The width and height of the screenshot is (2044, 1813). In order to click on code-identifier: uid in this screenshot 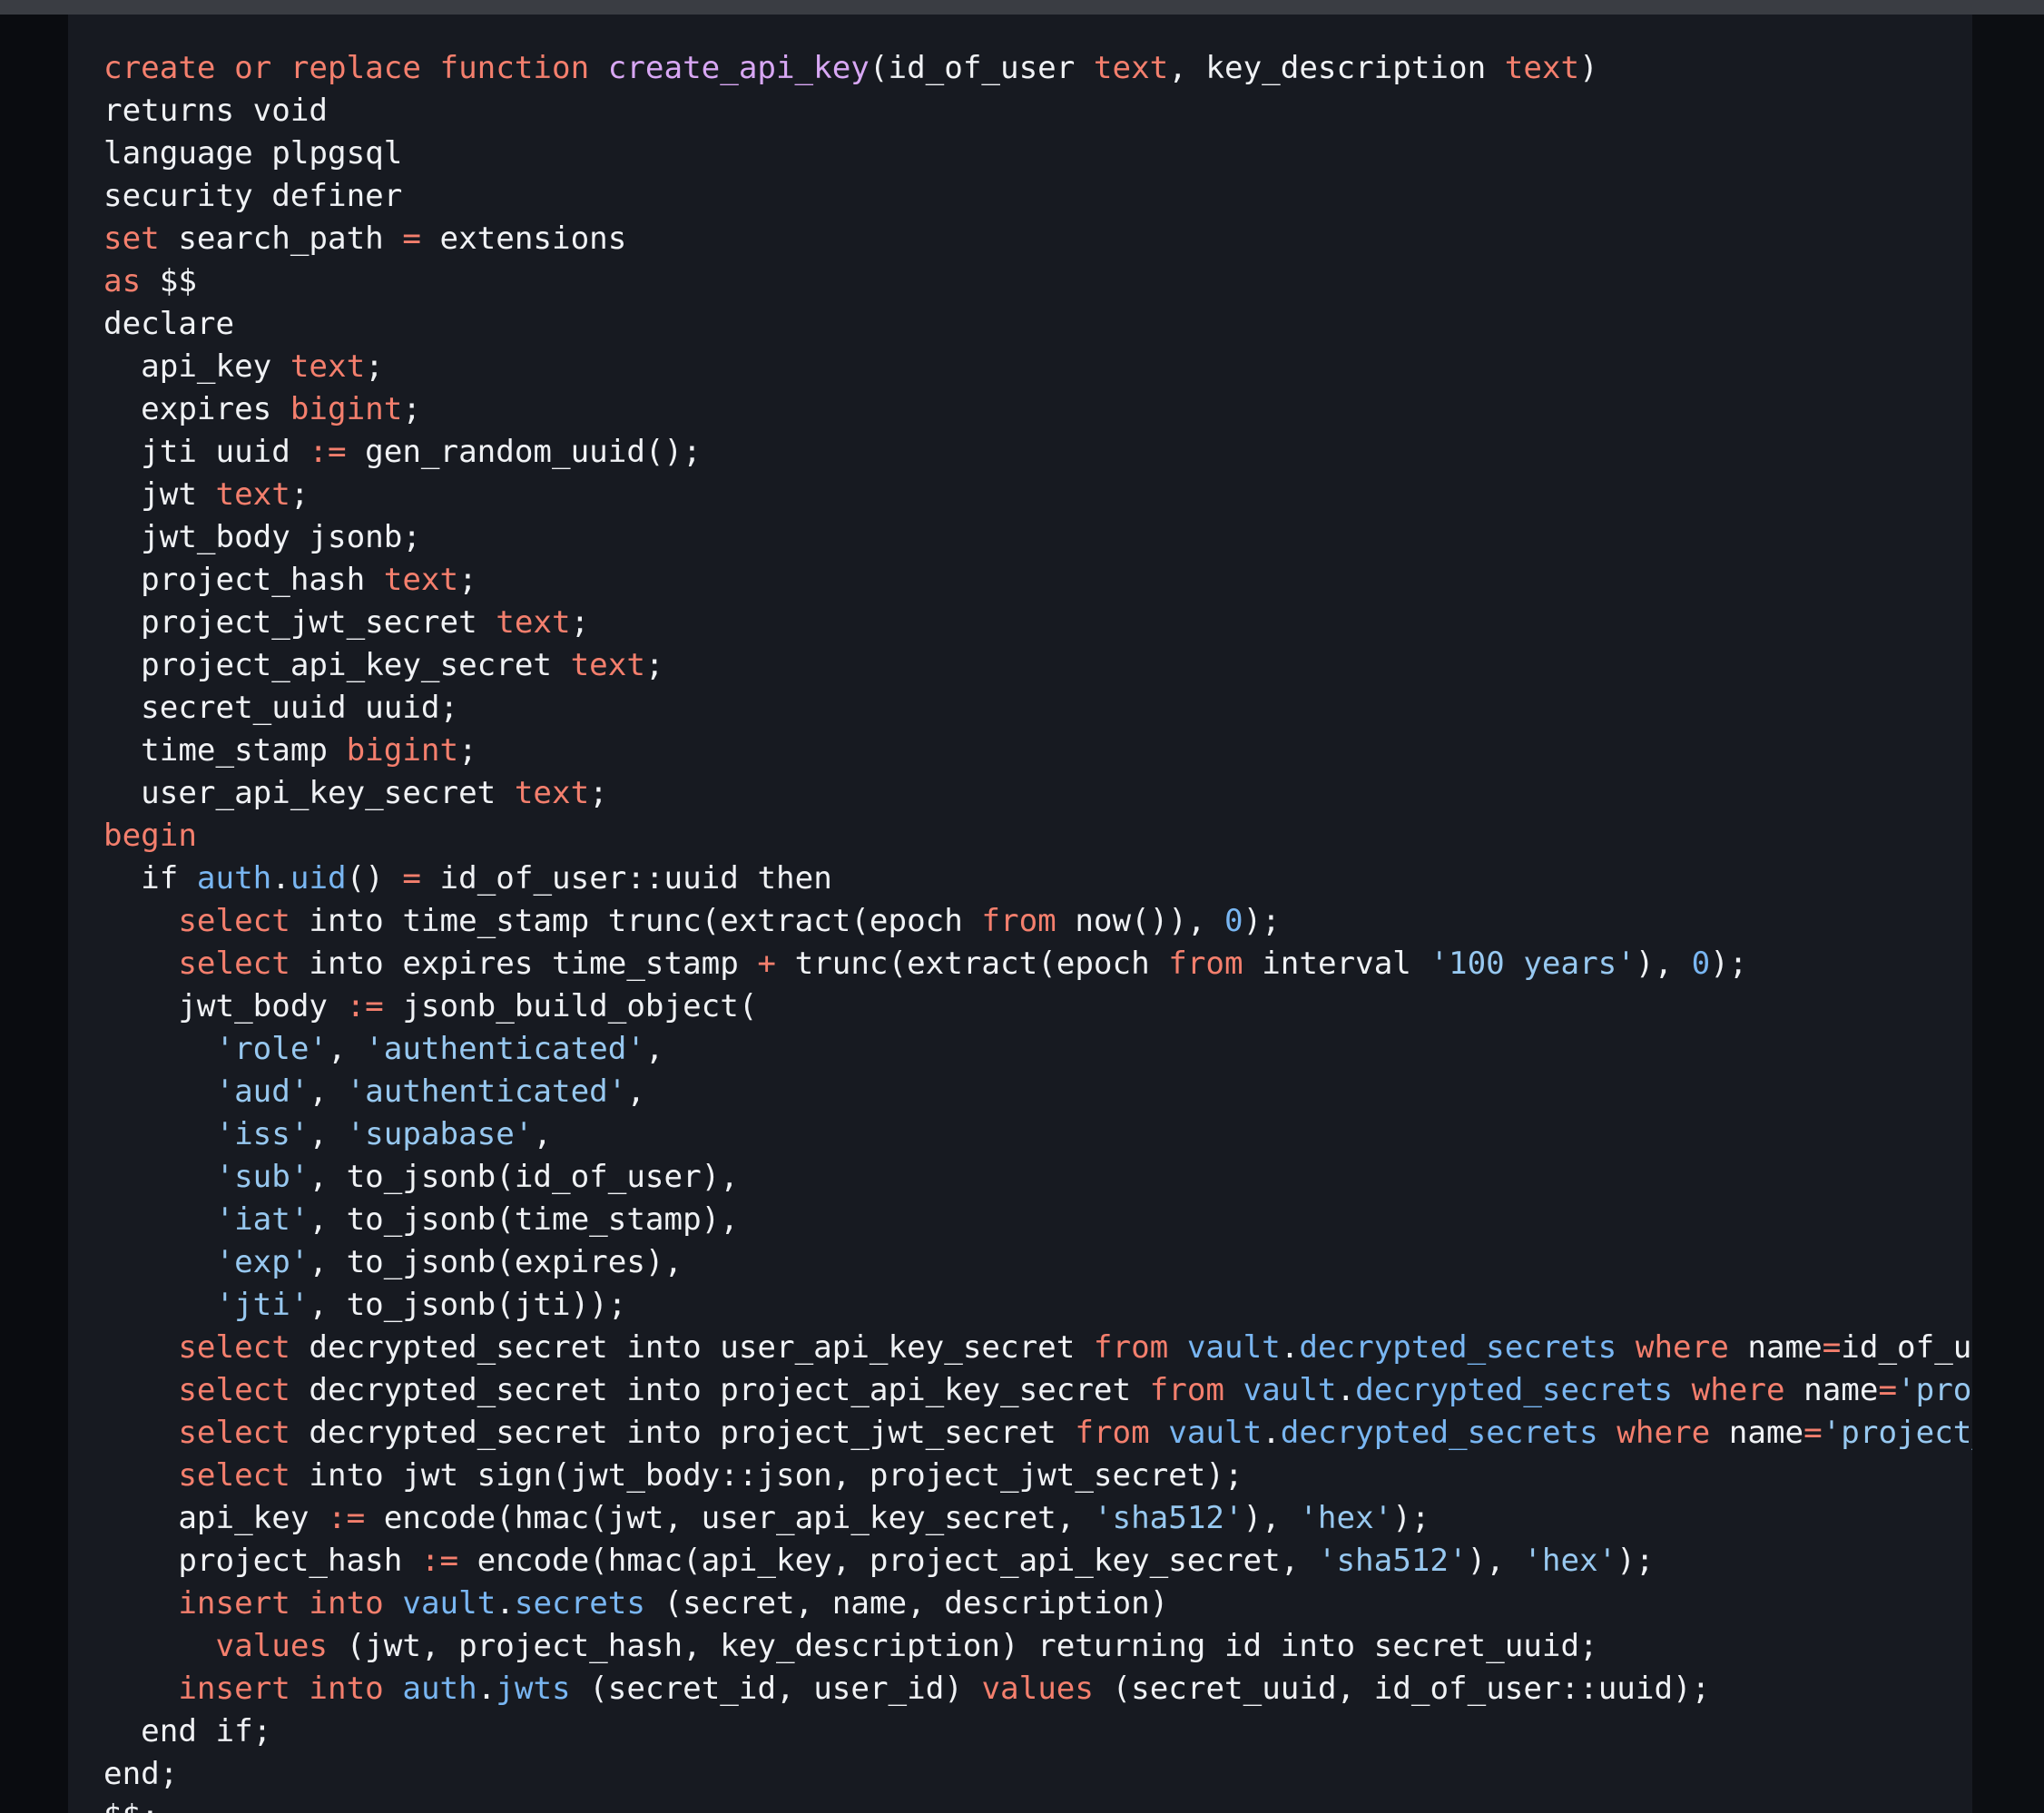, I will do `click(318, 878)`.